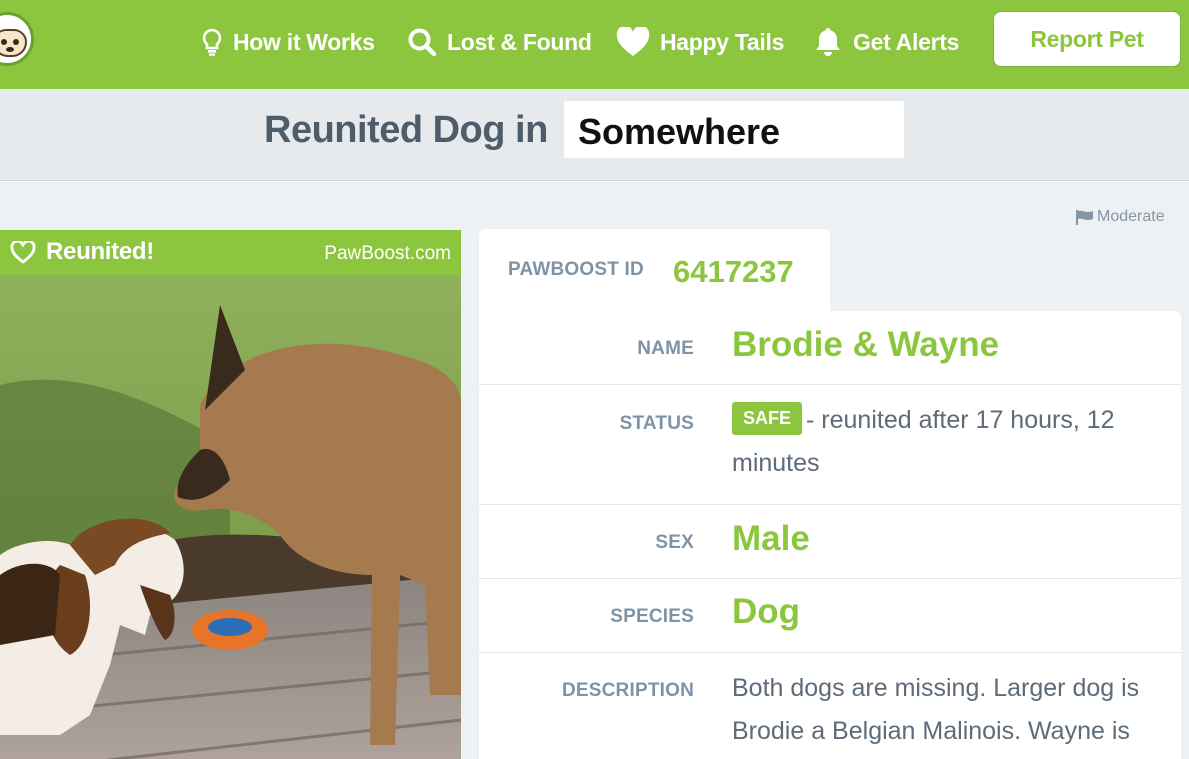 The height and width of the screenshot is (759, 1189). I want to click on lightbulb-icon, so click(212, 42).